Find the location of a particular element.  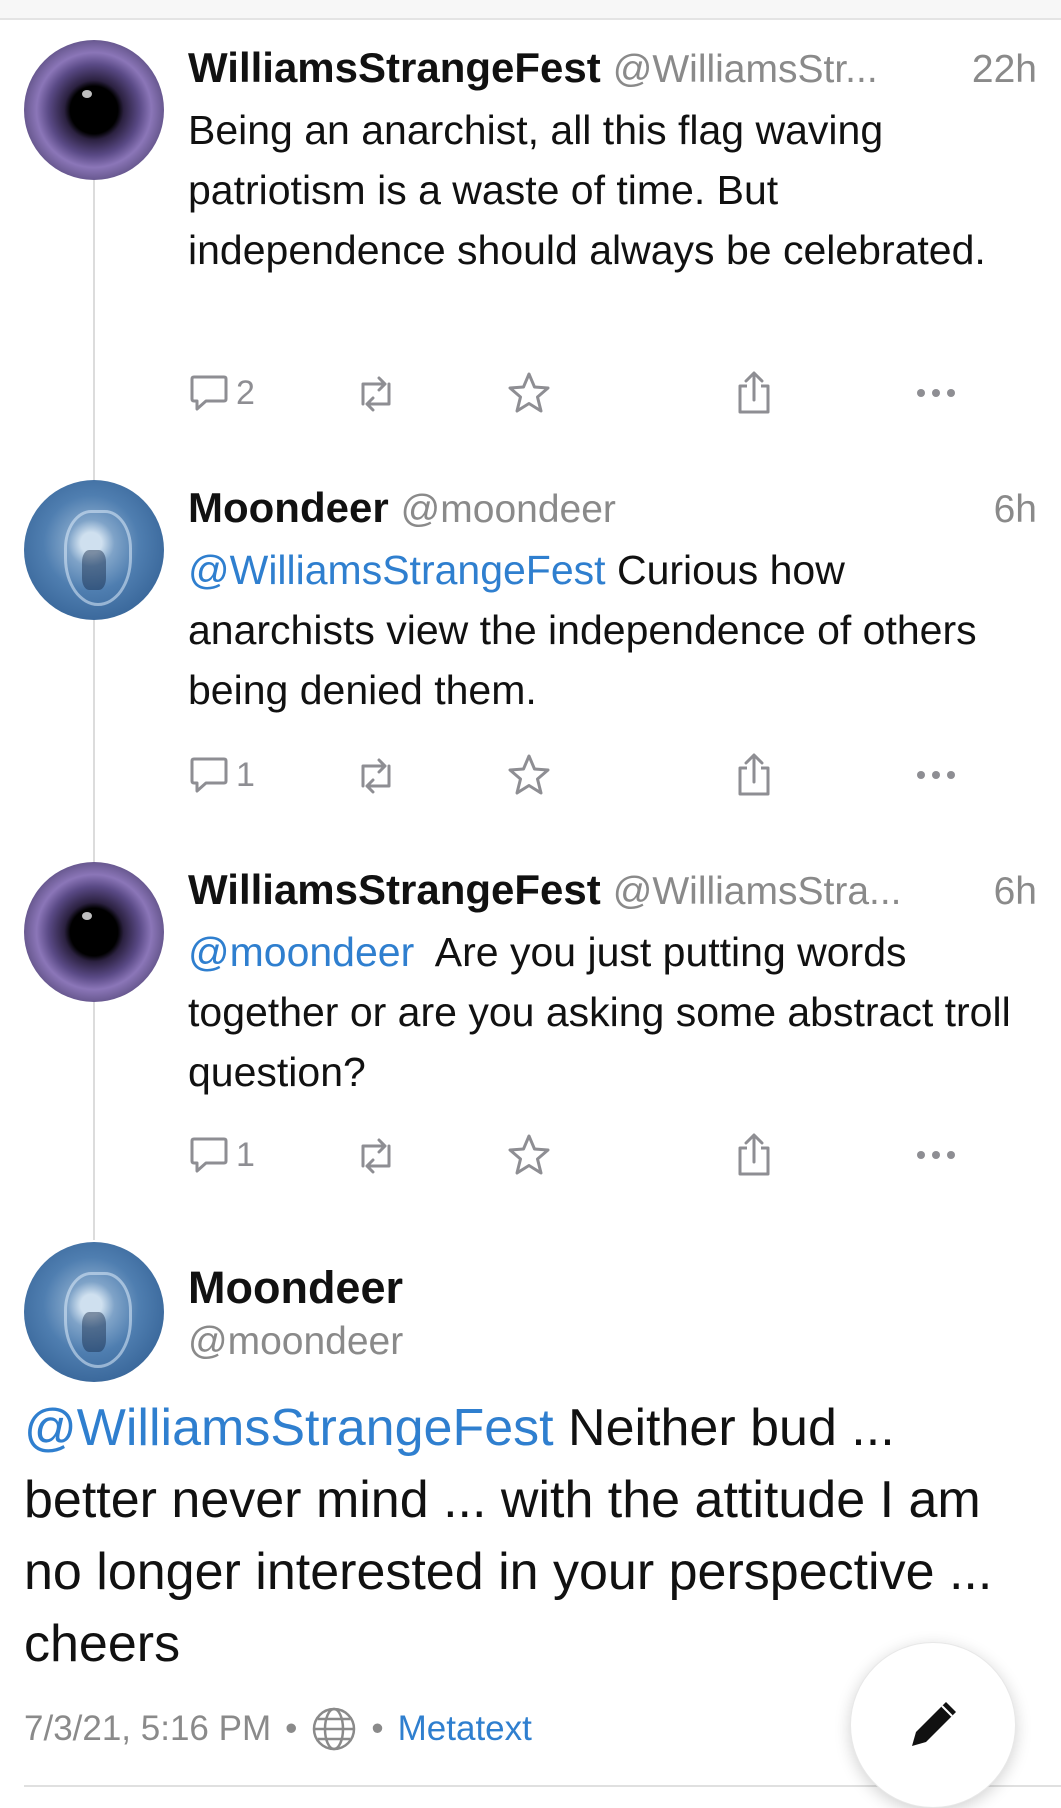

reply-count: 2 is located at coordinates (245, 392).